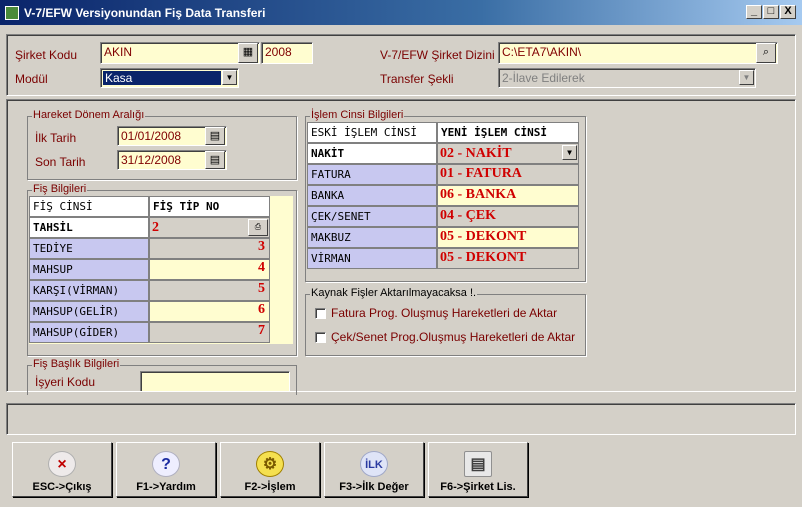 The image size is (802, 507). Describe the element at coordinates (62, 464) in the screenshot. I see `close-icon: ×` at that location.